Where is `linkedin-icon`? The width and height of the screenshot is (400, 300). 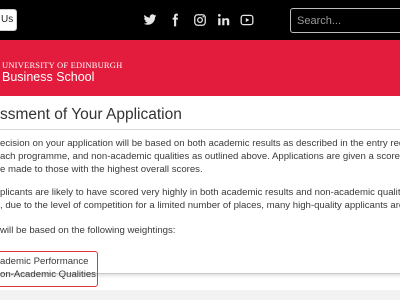
linkedin-icon is located at coordinates (224, 20).